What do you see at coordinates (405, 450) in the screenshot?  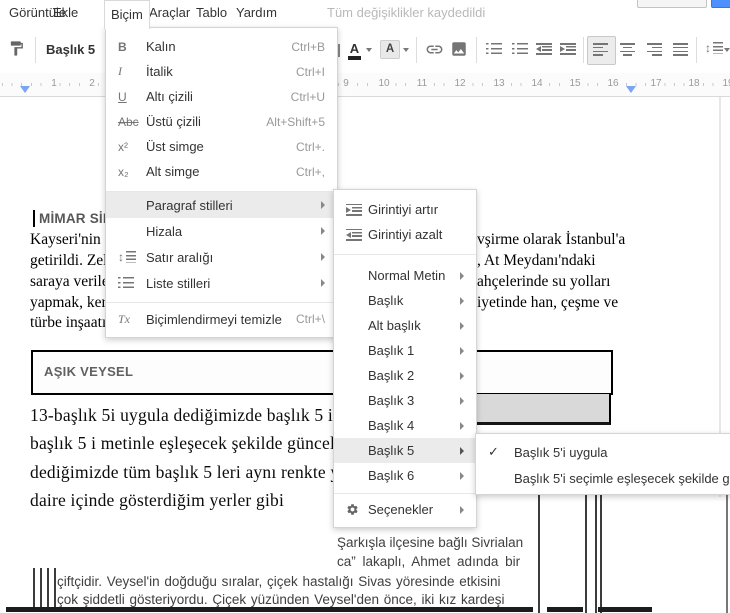 I see `menu-item-baslik-5: Başlık 5` at bounding box center [405, 450].